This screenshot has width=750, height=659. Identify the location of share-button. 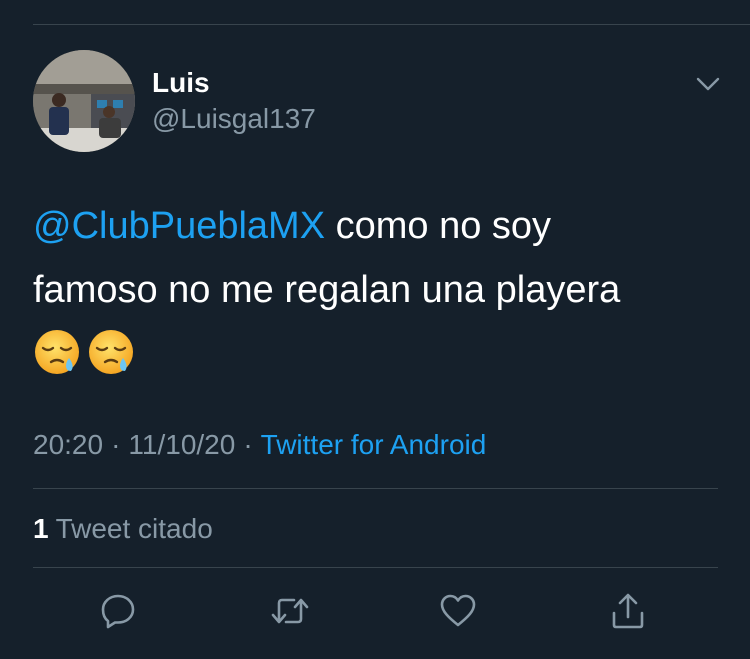
(628, 611).